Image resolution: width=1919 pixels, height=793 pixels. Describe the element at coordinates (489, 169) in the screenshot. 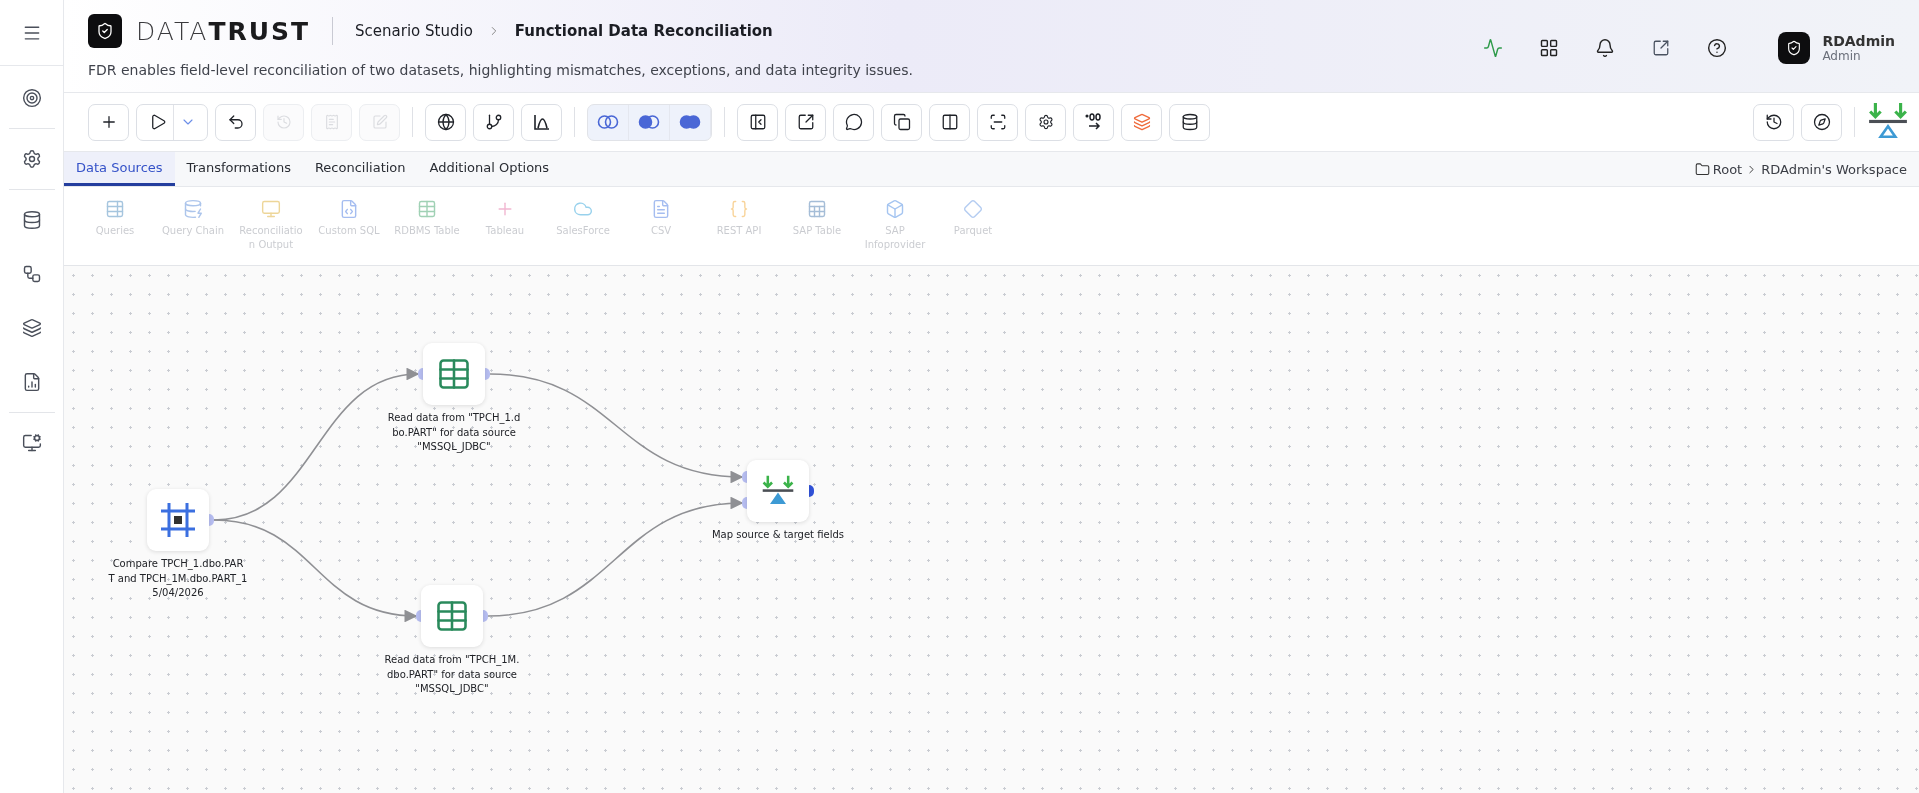

I see `tab: Additional Options` at that location.